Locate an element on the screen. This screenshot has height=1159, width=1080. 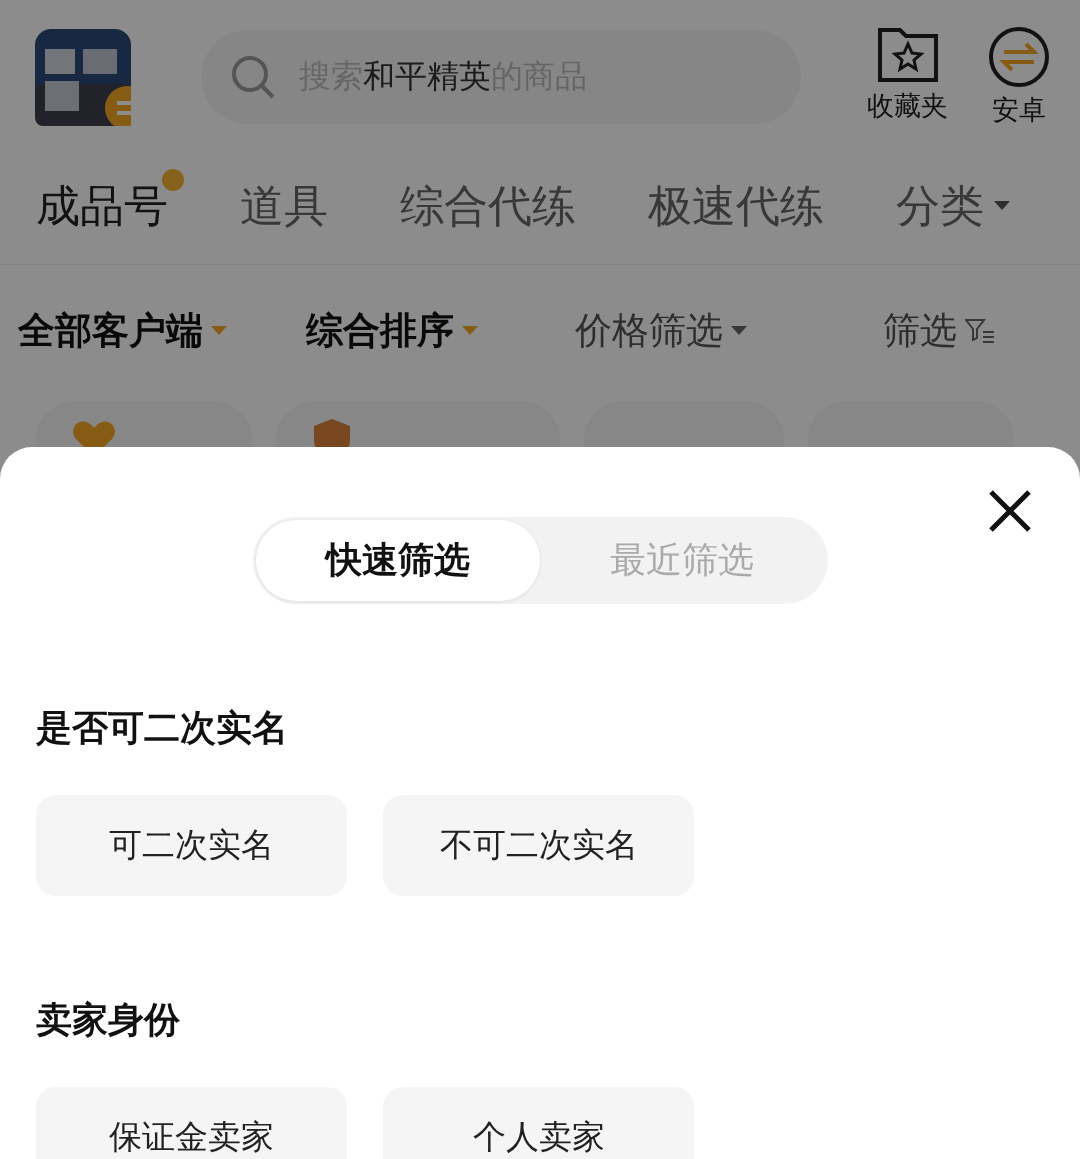
option-button: 不可二次实名 is located at coordinates (538, 845).